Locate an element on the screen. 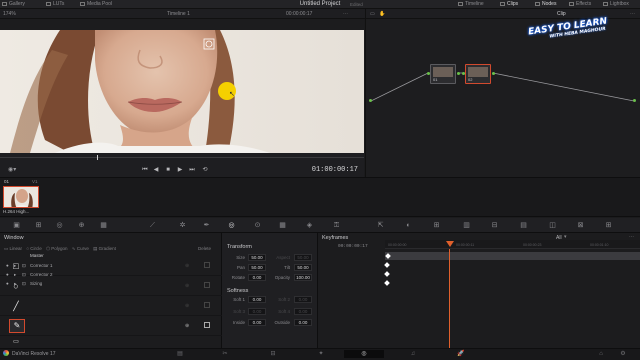 The height and width of the screenshot is (360, 640). keyframe-track-corrector-2: ● ▸ ⊡ Corrector 2 is located at coordinates (161, 274).